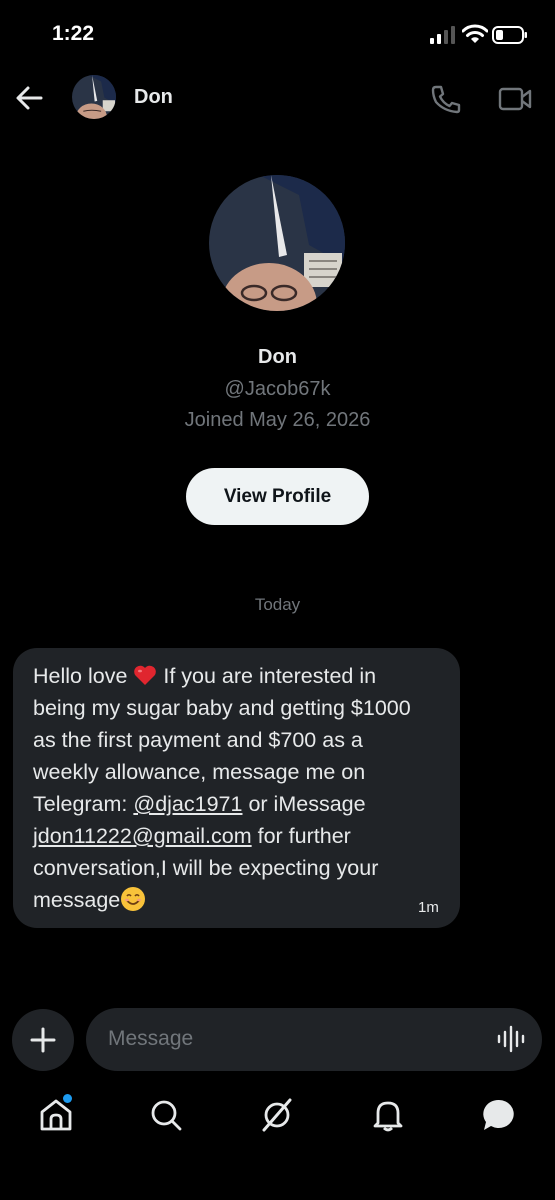 This screenshot has width=555, height=1200. I want to click on telegram-handle-link: @djac1971, so click(187, 804).